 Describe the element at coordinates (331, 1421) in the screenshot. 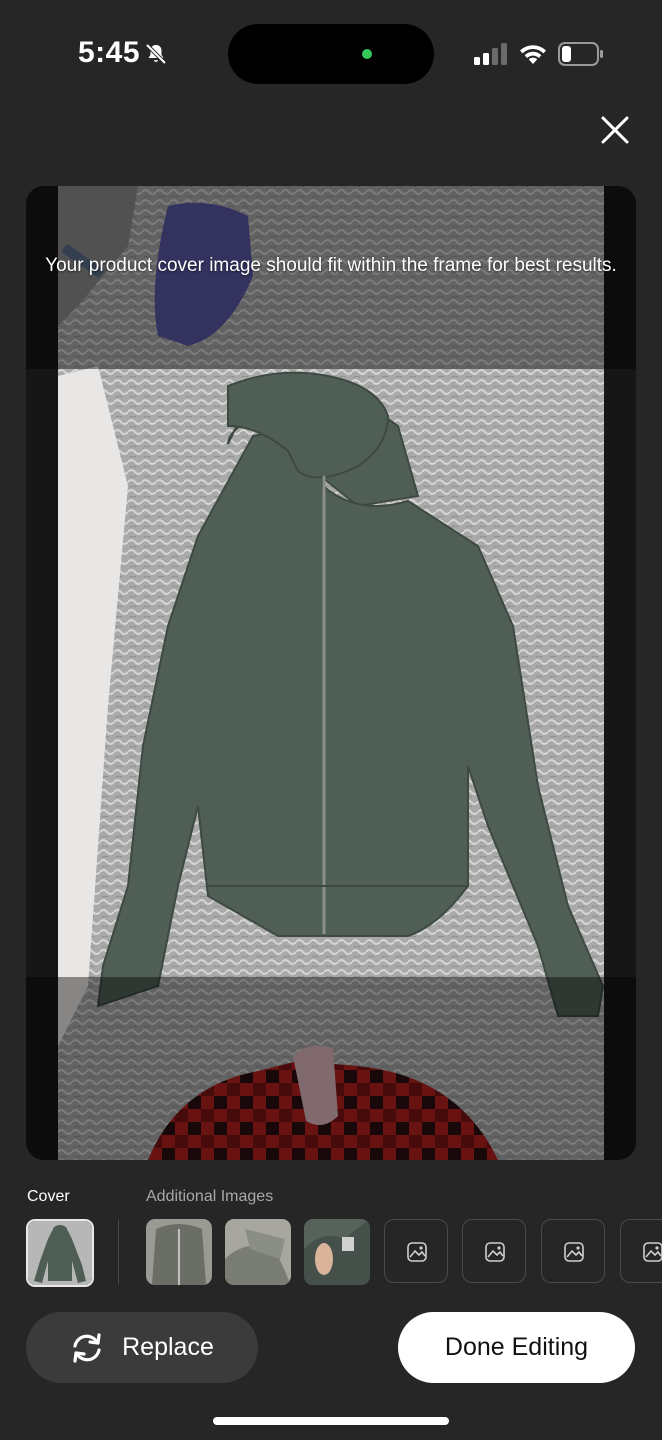

I see `home-indicator` at that location.